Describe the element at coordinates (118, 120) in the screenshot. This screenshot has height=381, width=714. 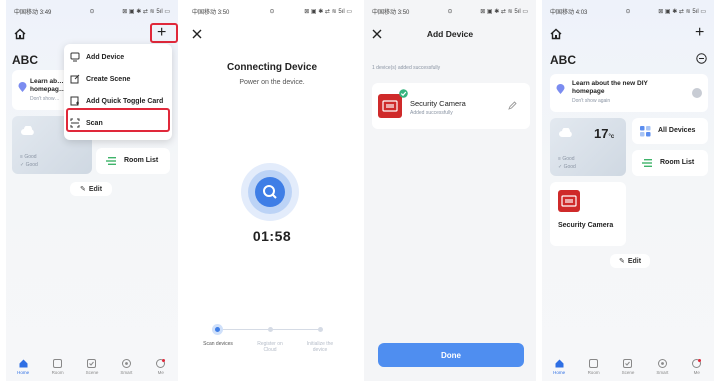
I see `scan-highlight` at that location.